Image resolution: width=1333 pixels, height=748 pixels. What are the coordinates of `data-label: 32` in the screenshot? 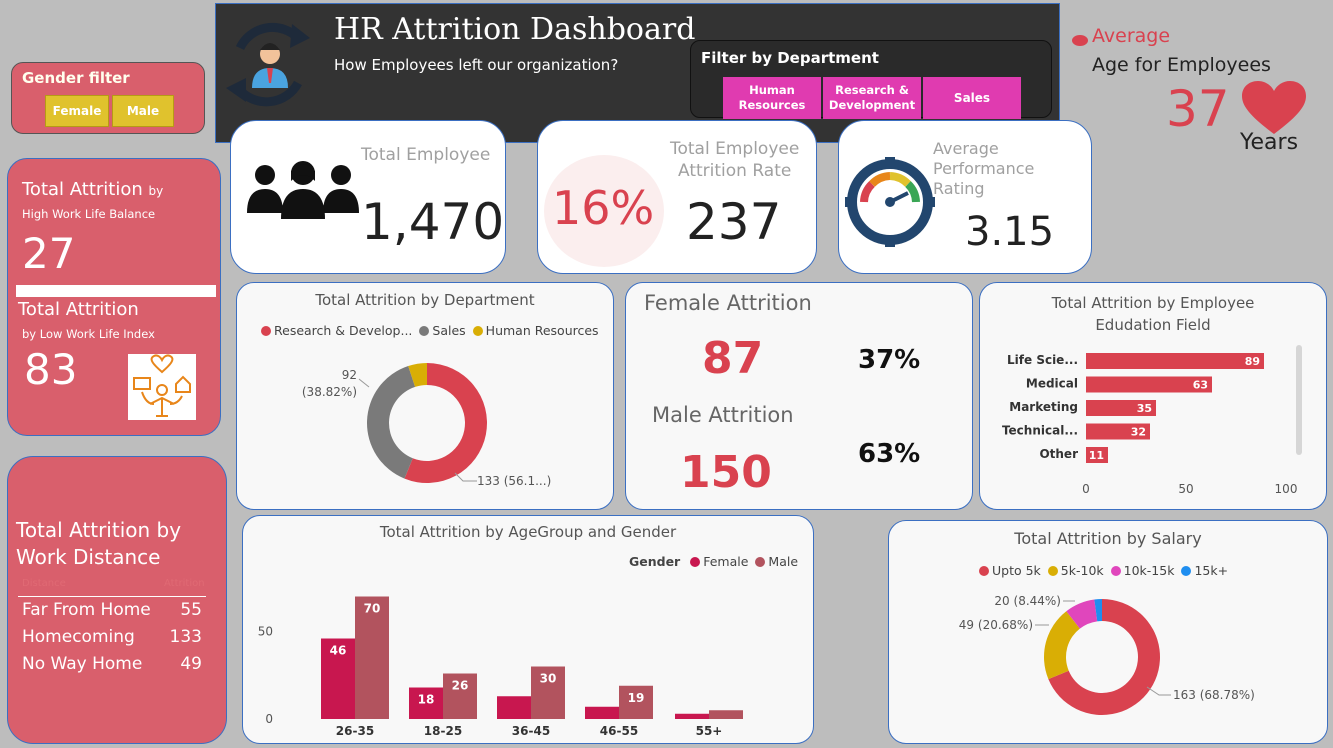 It's located at (1138, 432).